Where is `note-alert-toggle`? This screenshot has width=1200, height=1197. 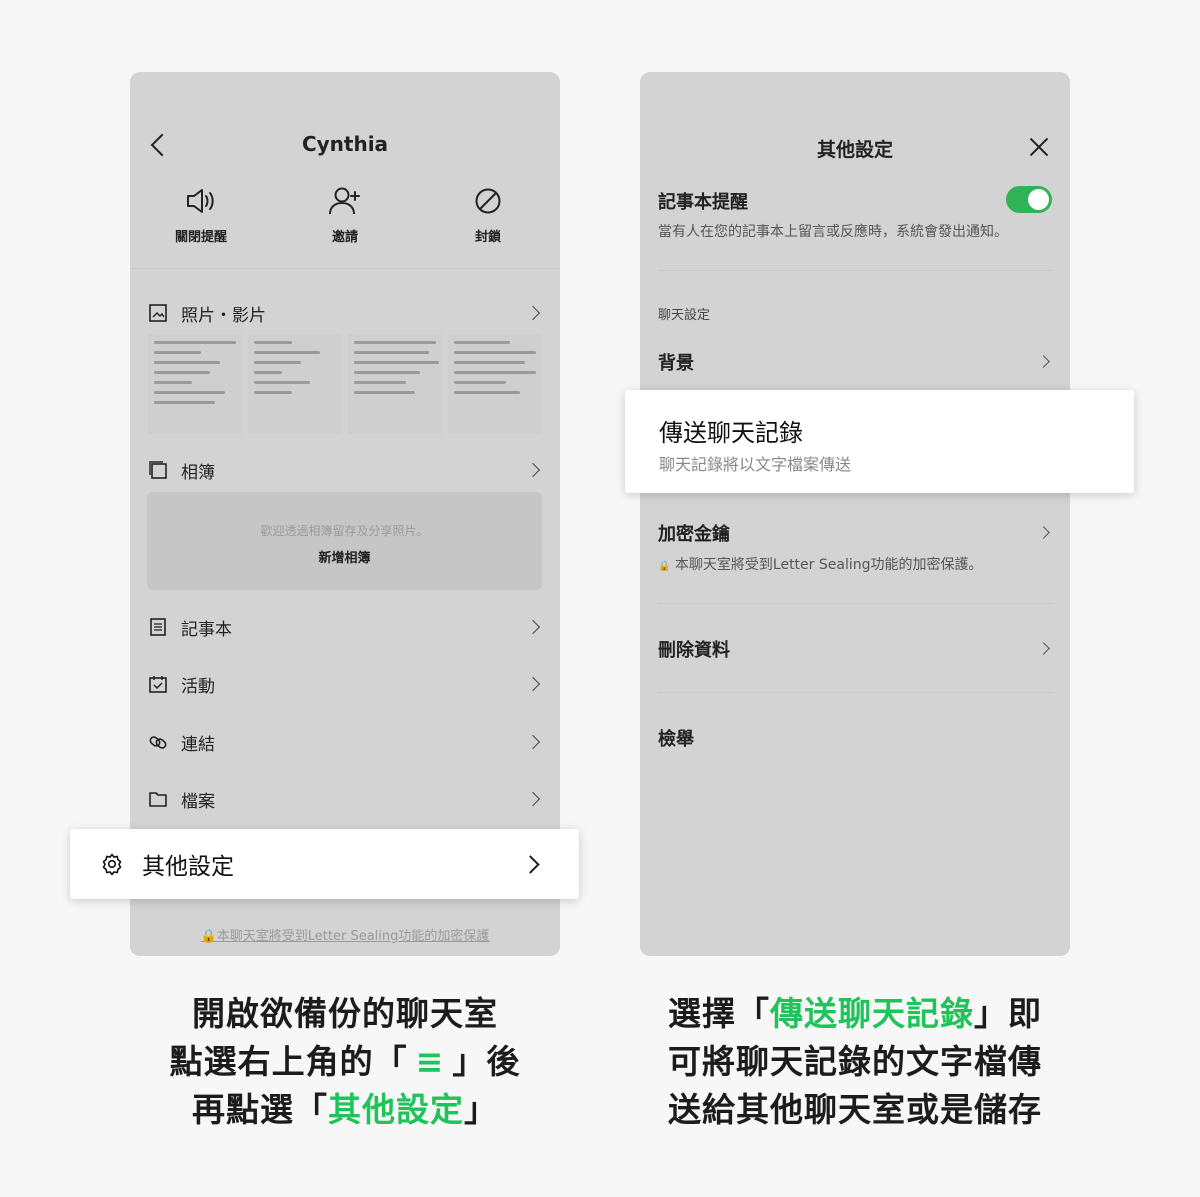
note-alert-toggle is located at coordinates (1029, 199).